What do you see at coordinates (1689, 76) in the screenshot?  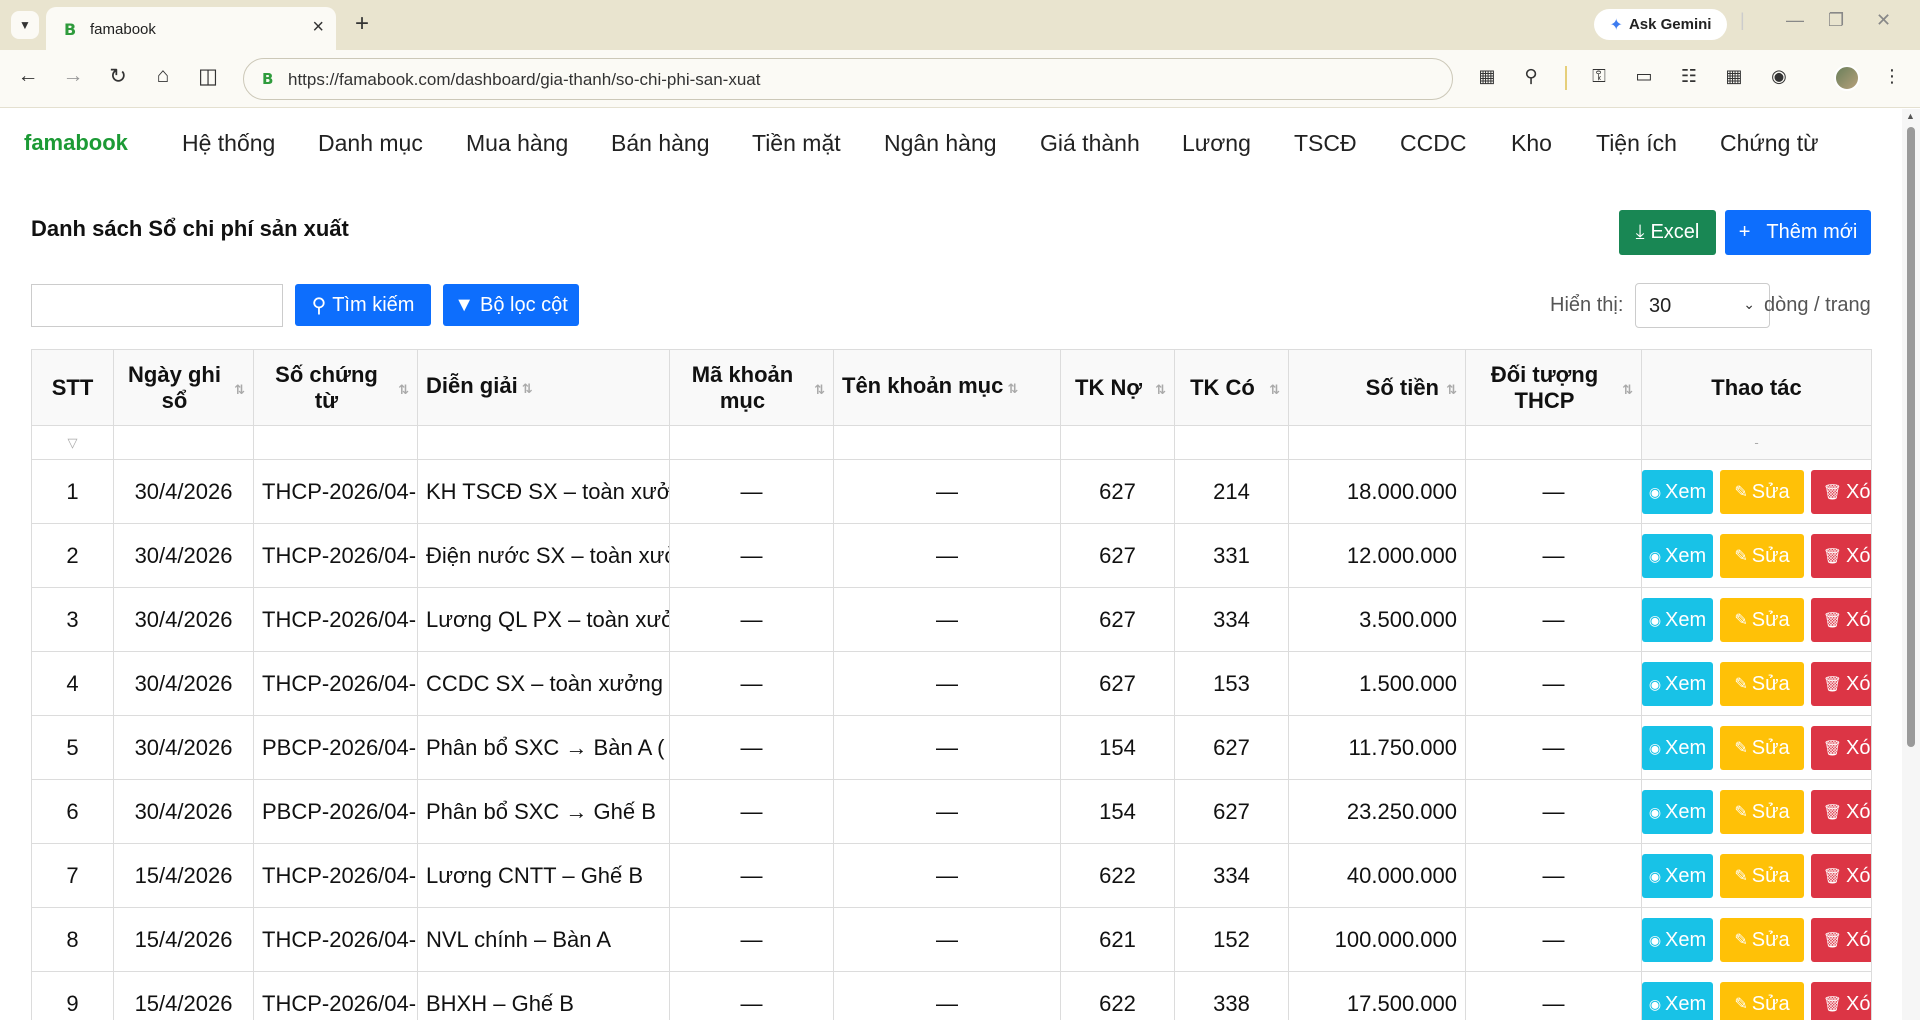 I see `reading-list-icon: ☷` at bounding box center [1689, 76].